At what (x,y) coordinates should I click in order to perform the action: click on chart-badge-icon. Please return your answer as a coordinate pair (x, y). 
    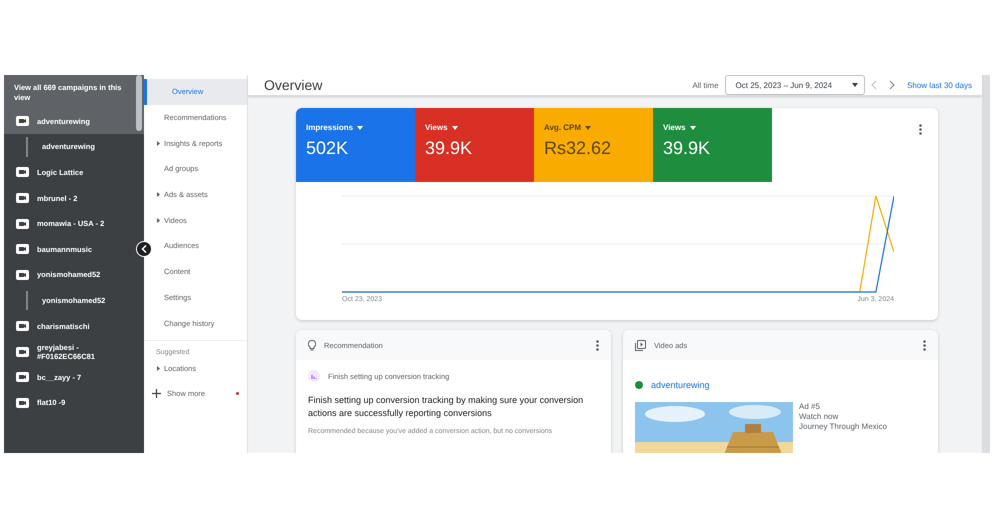
    Looking at the image, I should click on (314, 376).